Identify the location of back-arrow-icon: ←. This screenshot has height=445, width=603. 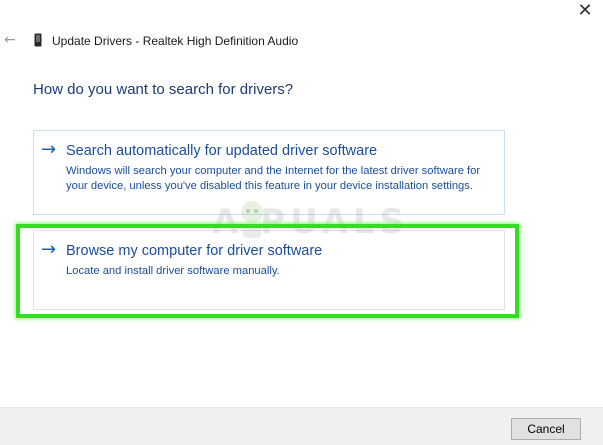
(11, 40).